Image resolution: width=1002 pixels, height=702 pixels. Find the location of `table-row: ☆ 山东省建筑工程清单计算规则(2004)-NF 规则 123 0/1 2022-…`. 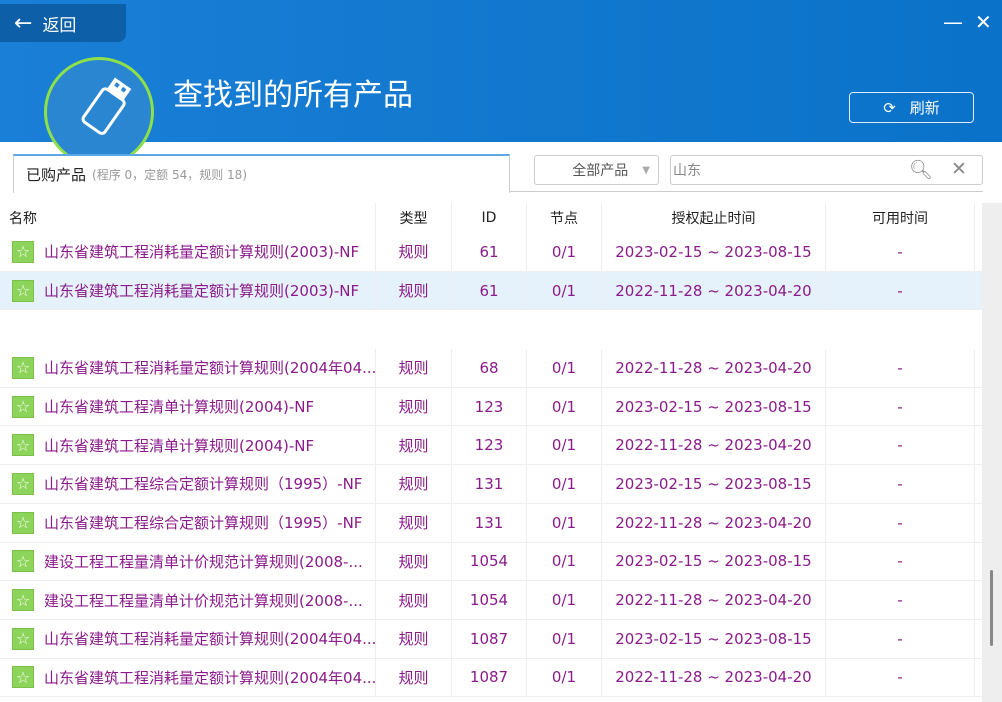

table-row: ☆ 山东省建筑工程清单计算规则(2004)-NF 规则 123 0/1 2022-… is located at coordinates (491, 446).